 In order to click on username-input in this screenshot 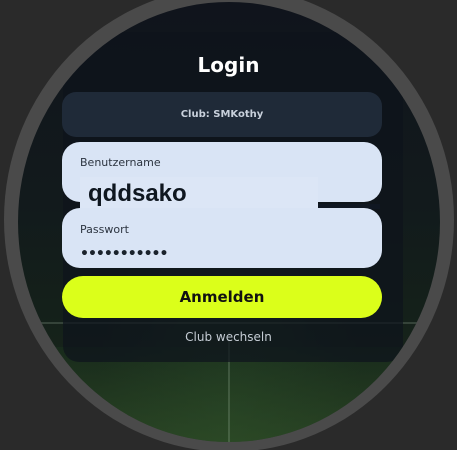, I will do `click(199, 193)`.